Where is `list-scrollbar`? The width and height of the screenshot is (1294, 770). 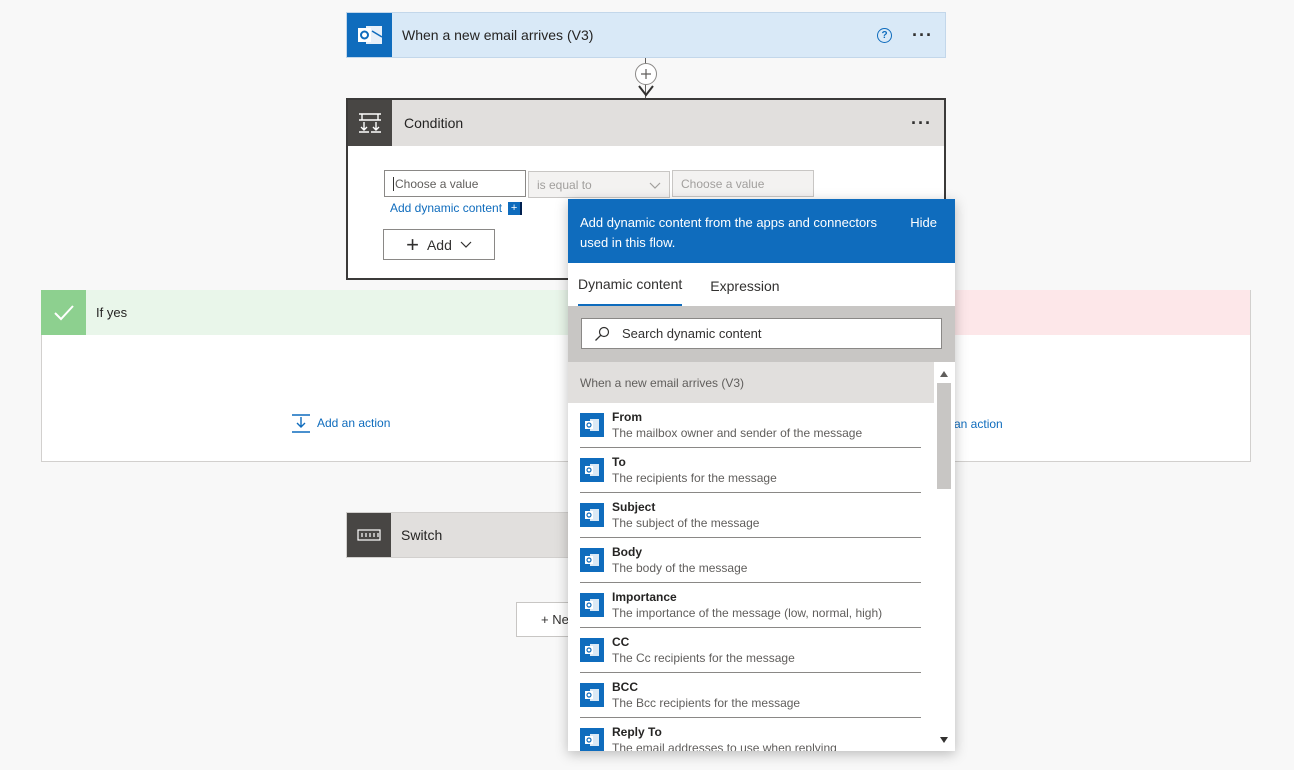 list-scrollbar is located at coordinates (944, 557).